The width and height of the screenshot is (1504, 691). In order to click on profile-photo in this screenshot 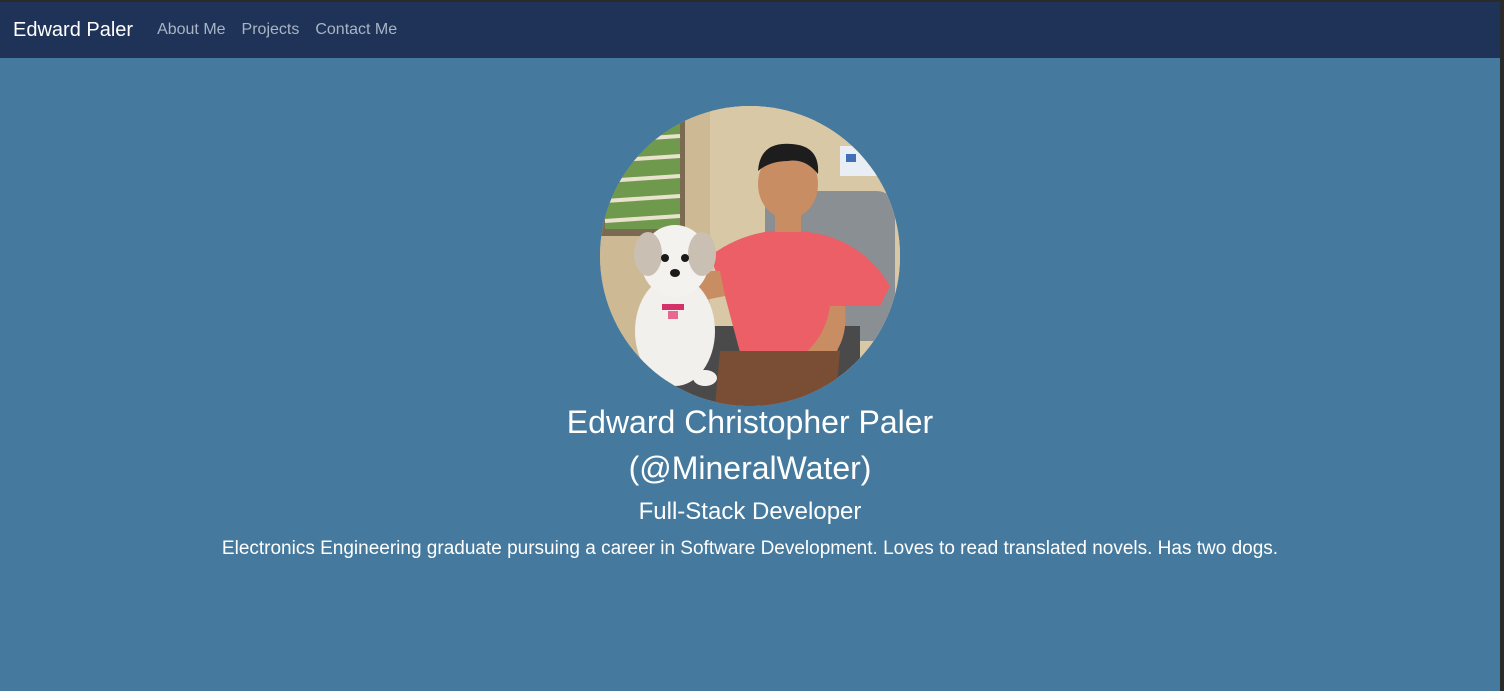, I will do `click(750, 256)`.